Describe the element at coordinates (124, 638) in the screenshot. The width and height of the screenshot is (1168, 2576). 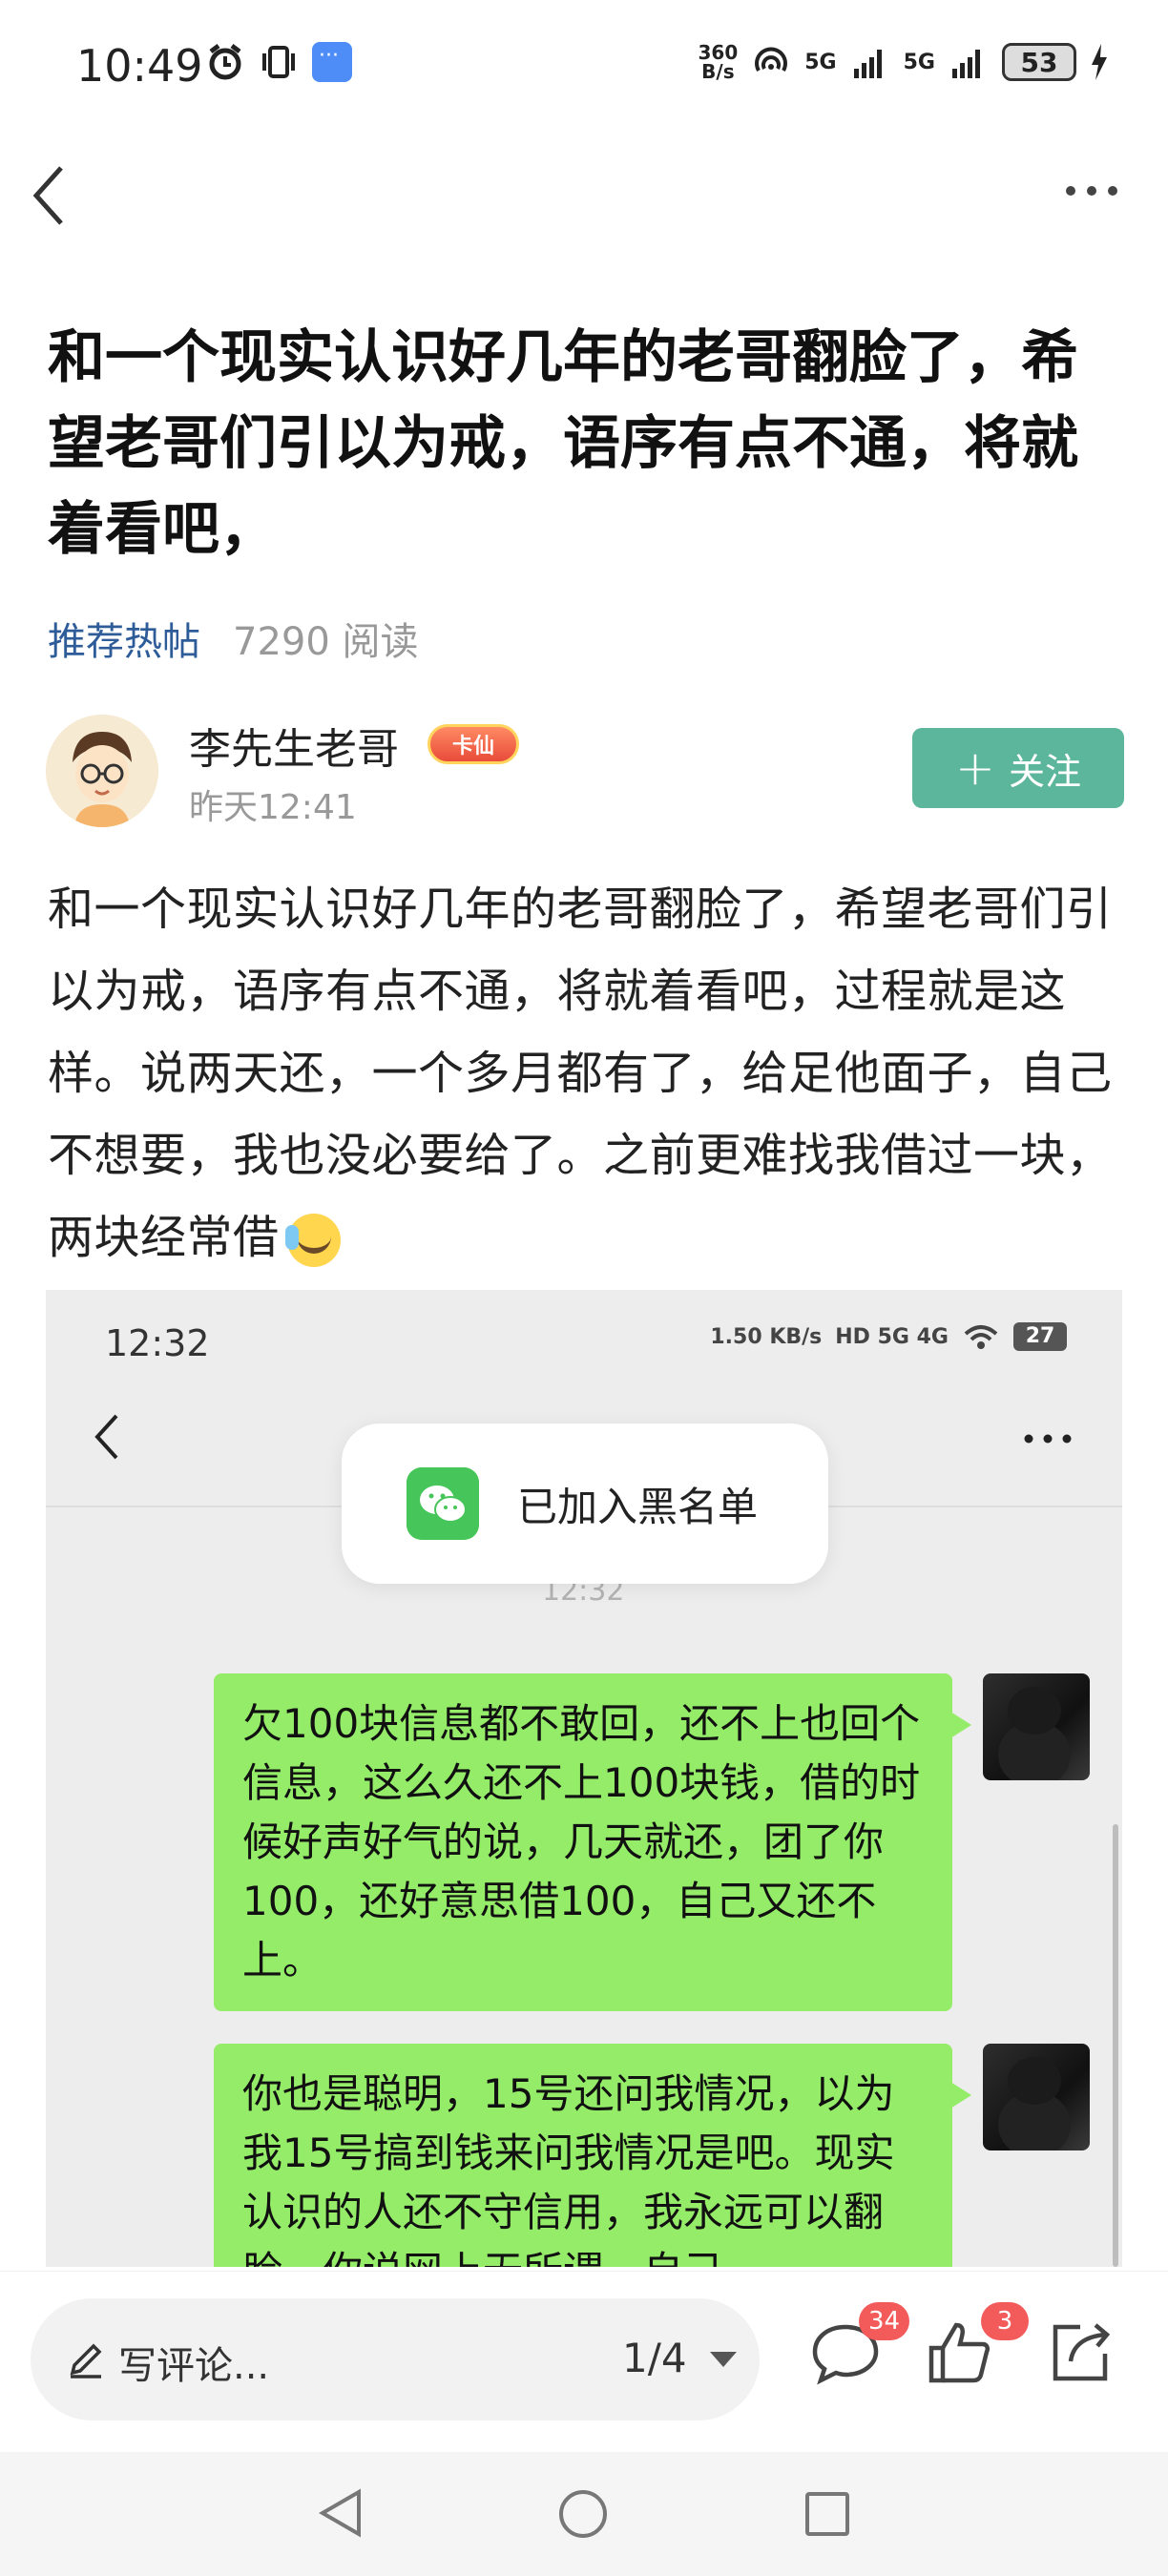
I see `post-tag-link: 推荐热帖` at that location.